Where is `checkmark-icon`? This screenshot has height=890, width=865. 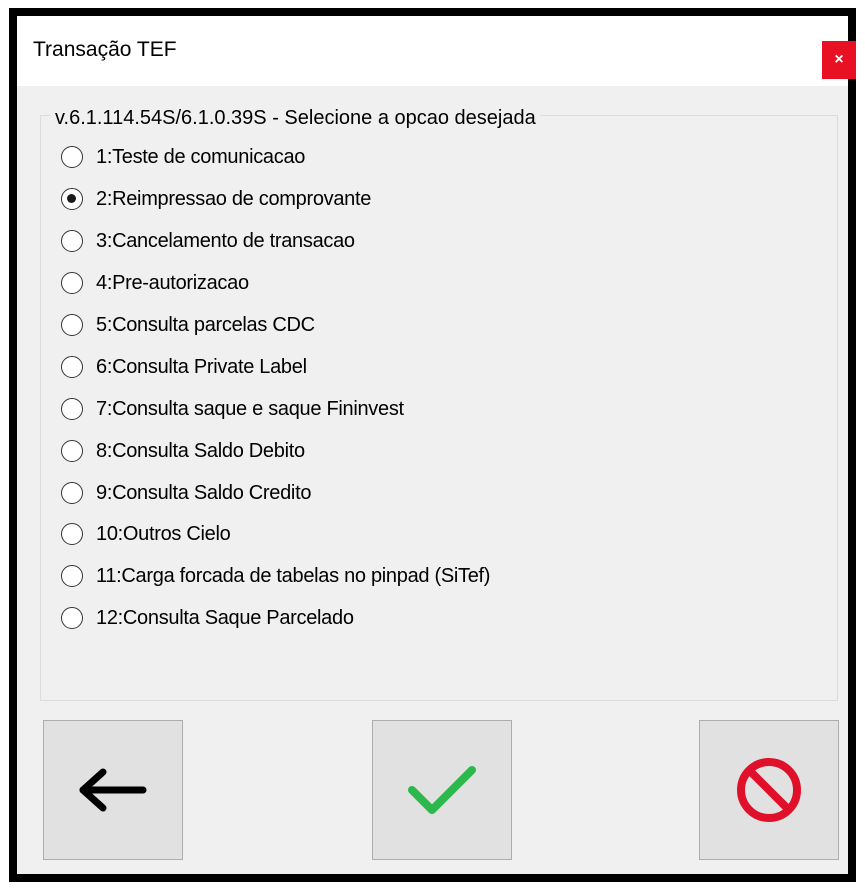 checkmark-icon is located at coordinates (442, 790).